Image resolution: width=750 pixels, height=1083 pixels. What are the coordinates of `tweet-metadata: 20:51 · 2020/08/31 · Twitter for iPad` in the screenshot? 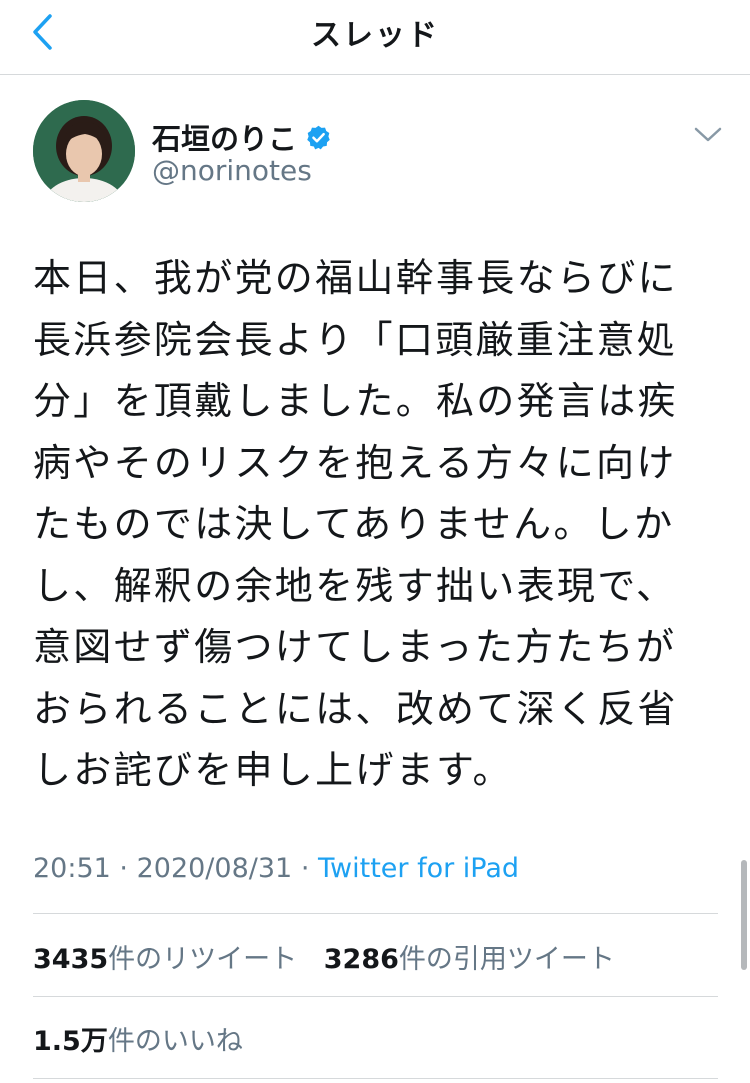 It's located at (276, 868).